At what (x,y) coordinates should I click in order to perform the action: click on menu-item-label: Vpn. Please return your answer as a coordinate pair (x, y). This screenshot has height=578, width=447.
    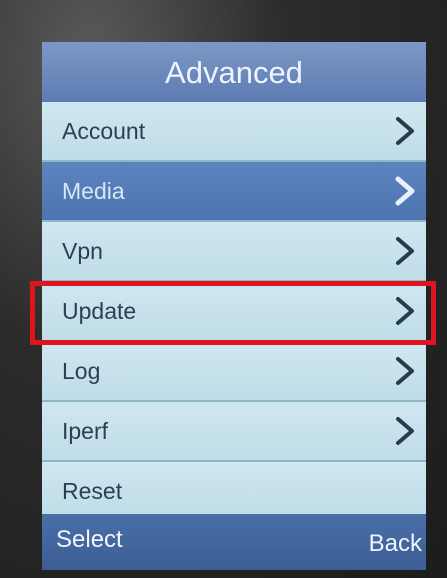
    Looking at the image, I should click on (82, 251).